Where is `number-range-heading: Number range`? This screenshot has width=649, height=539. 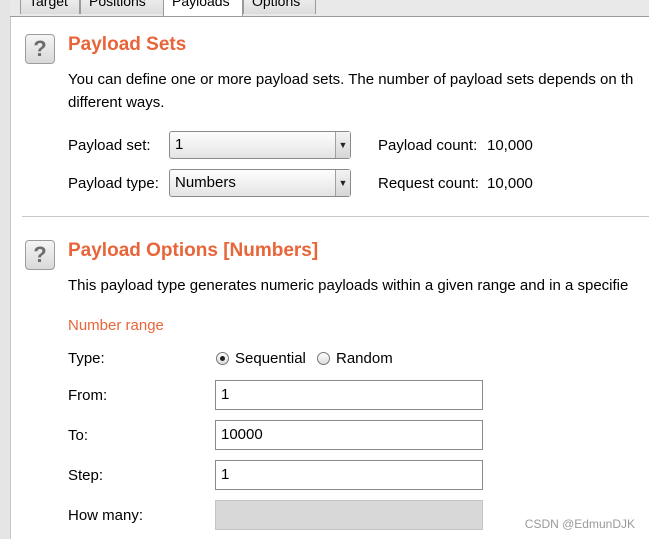 number-range-heading: Number range is located at coordinates (116, 325).